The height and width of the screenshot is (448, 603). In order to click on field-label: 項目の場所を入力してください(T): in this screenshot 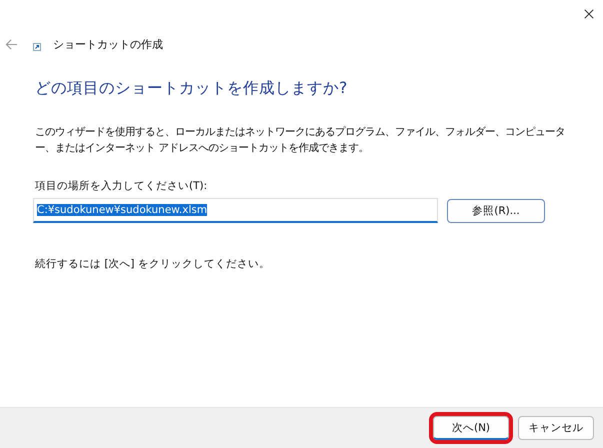, I will do `click(121, 186)`.